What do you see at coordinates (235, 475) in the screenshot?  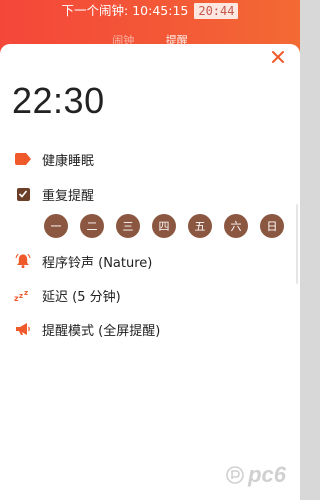 I see `watermark-logo-icon` at bounding box center [235, 475].